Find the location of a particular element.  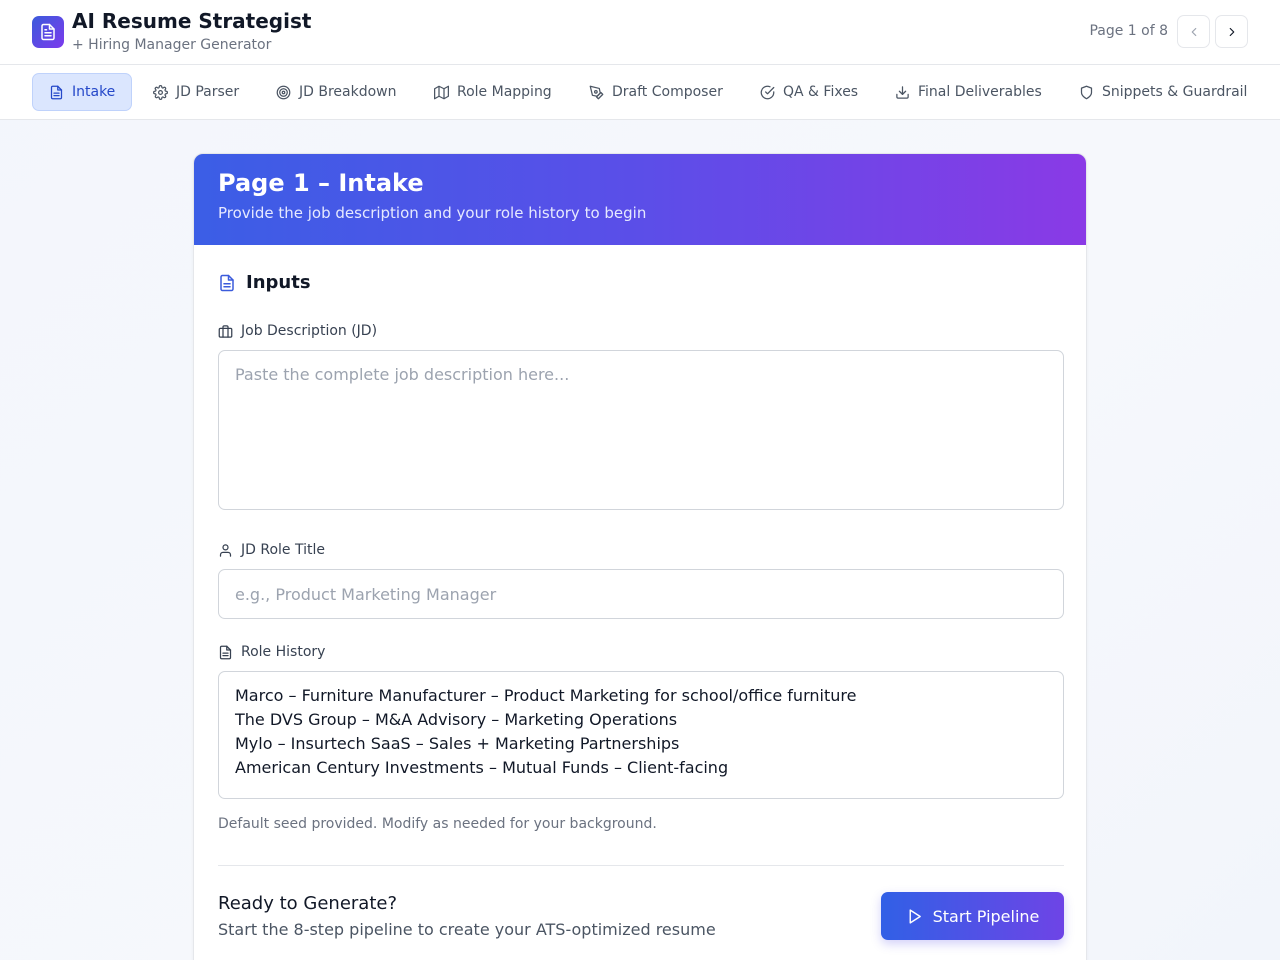

jd-label-text: Job Description (JD) is located at coordinates (309, 331).